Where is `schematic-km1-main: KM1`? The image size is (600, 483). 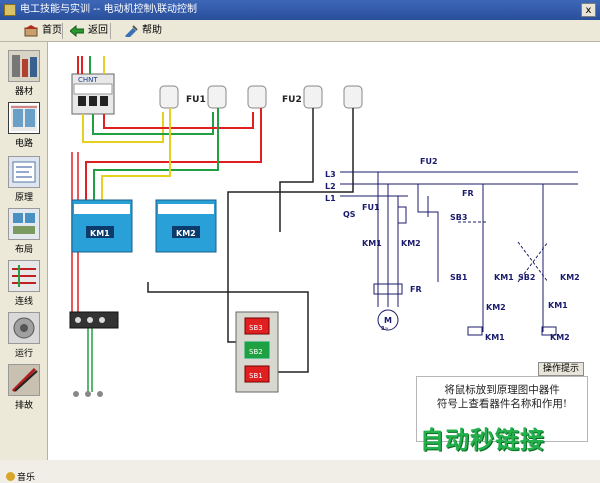 schematic-km1-main: KM1 is located at coordinates (372, 243).